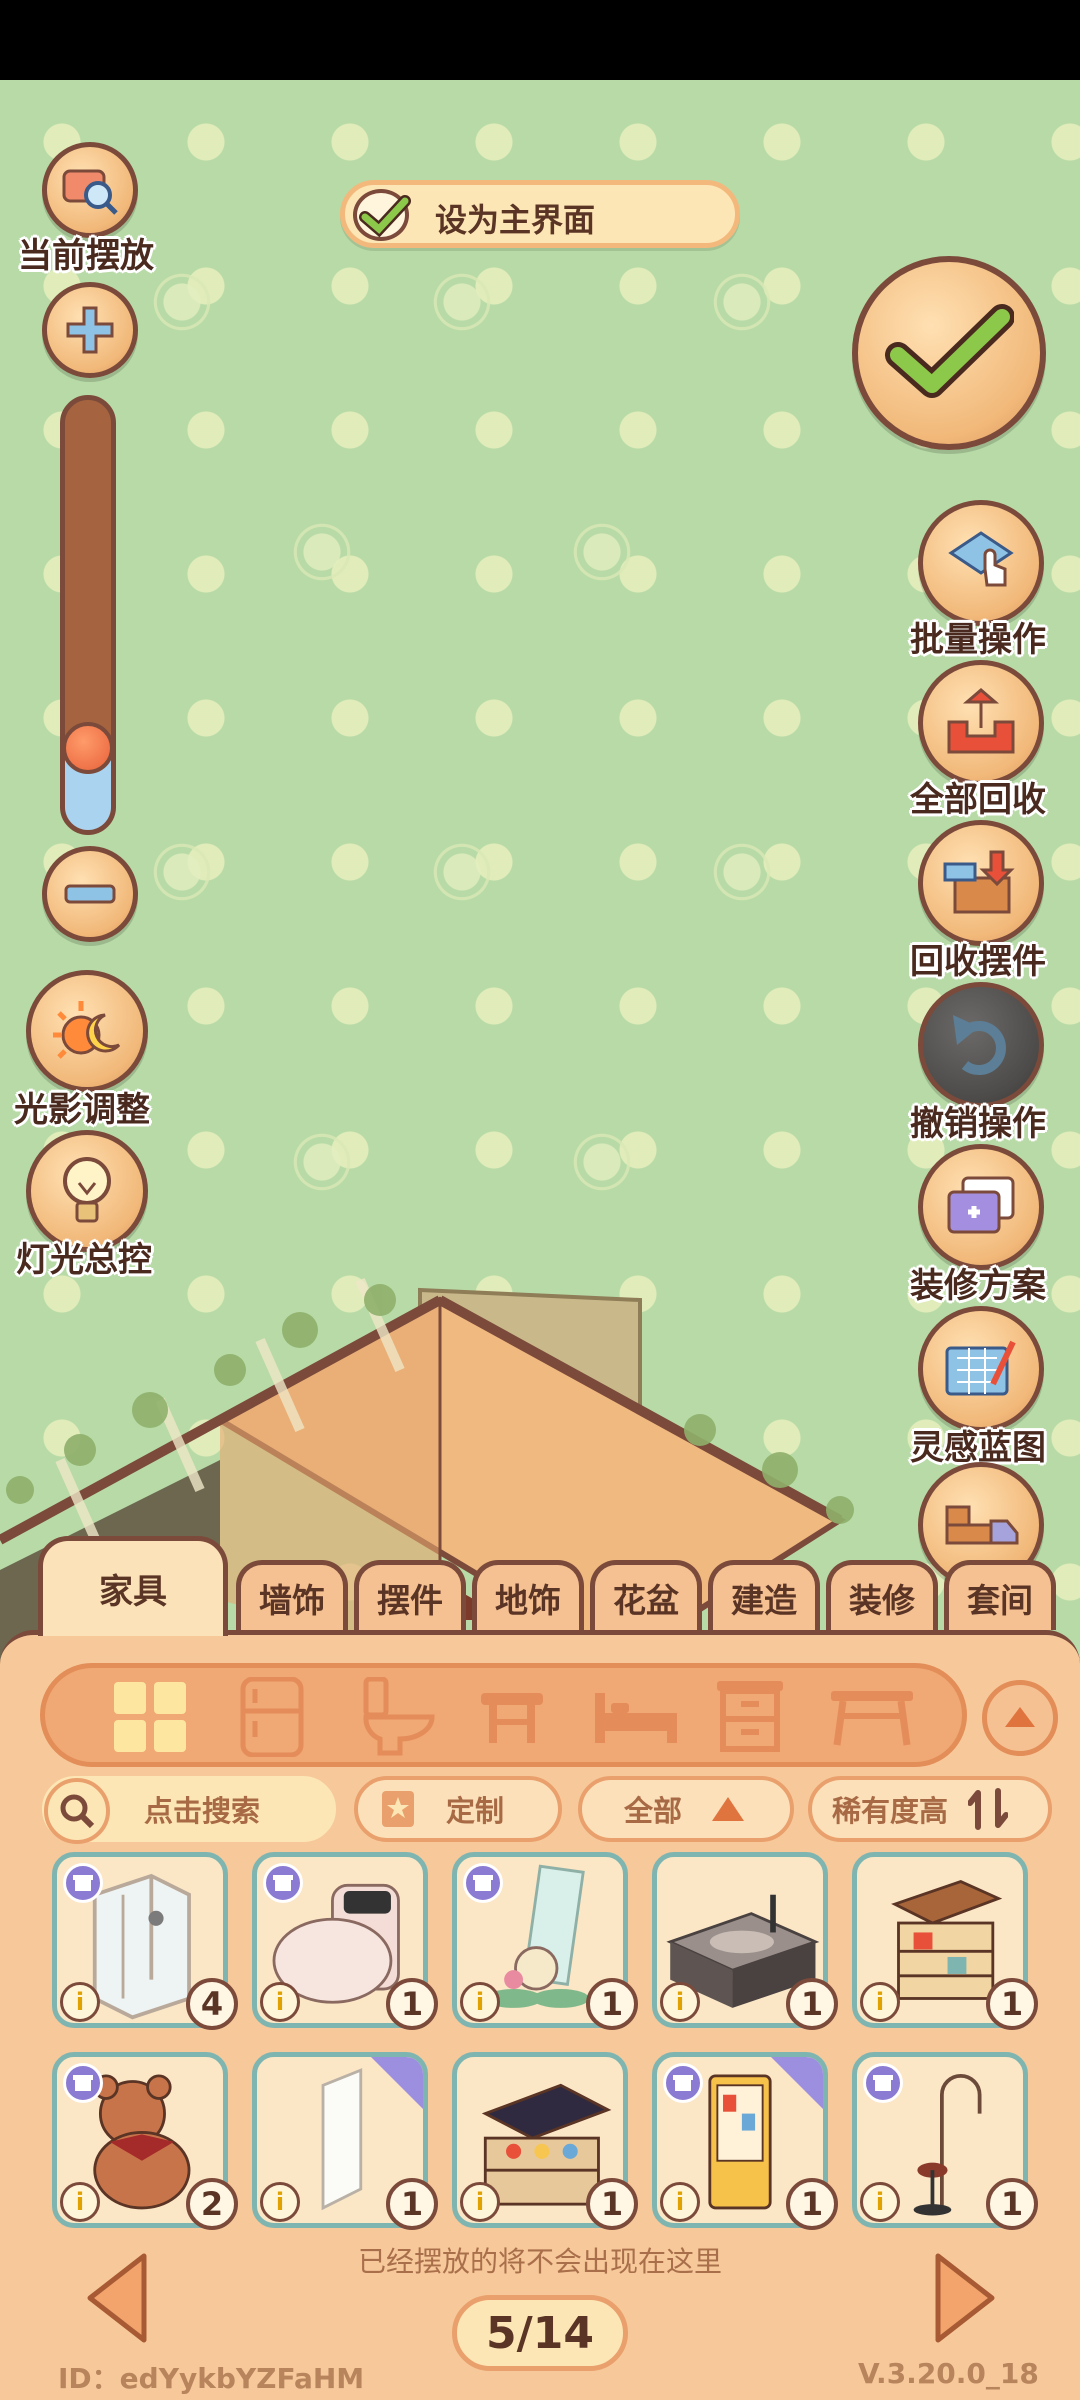 Image resolution: width=1080 pixels, height=2400 pixels. What do you see at coordinates (292, 1595) in the screenshot?
I see `tab-wall-decor: 墙饰` at bounding box center [292, 1595].